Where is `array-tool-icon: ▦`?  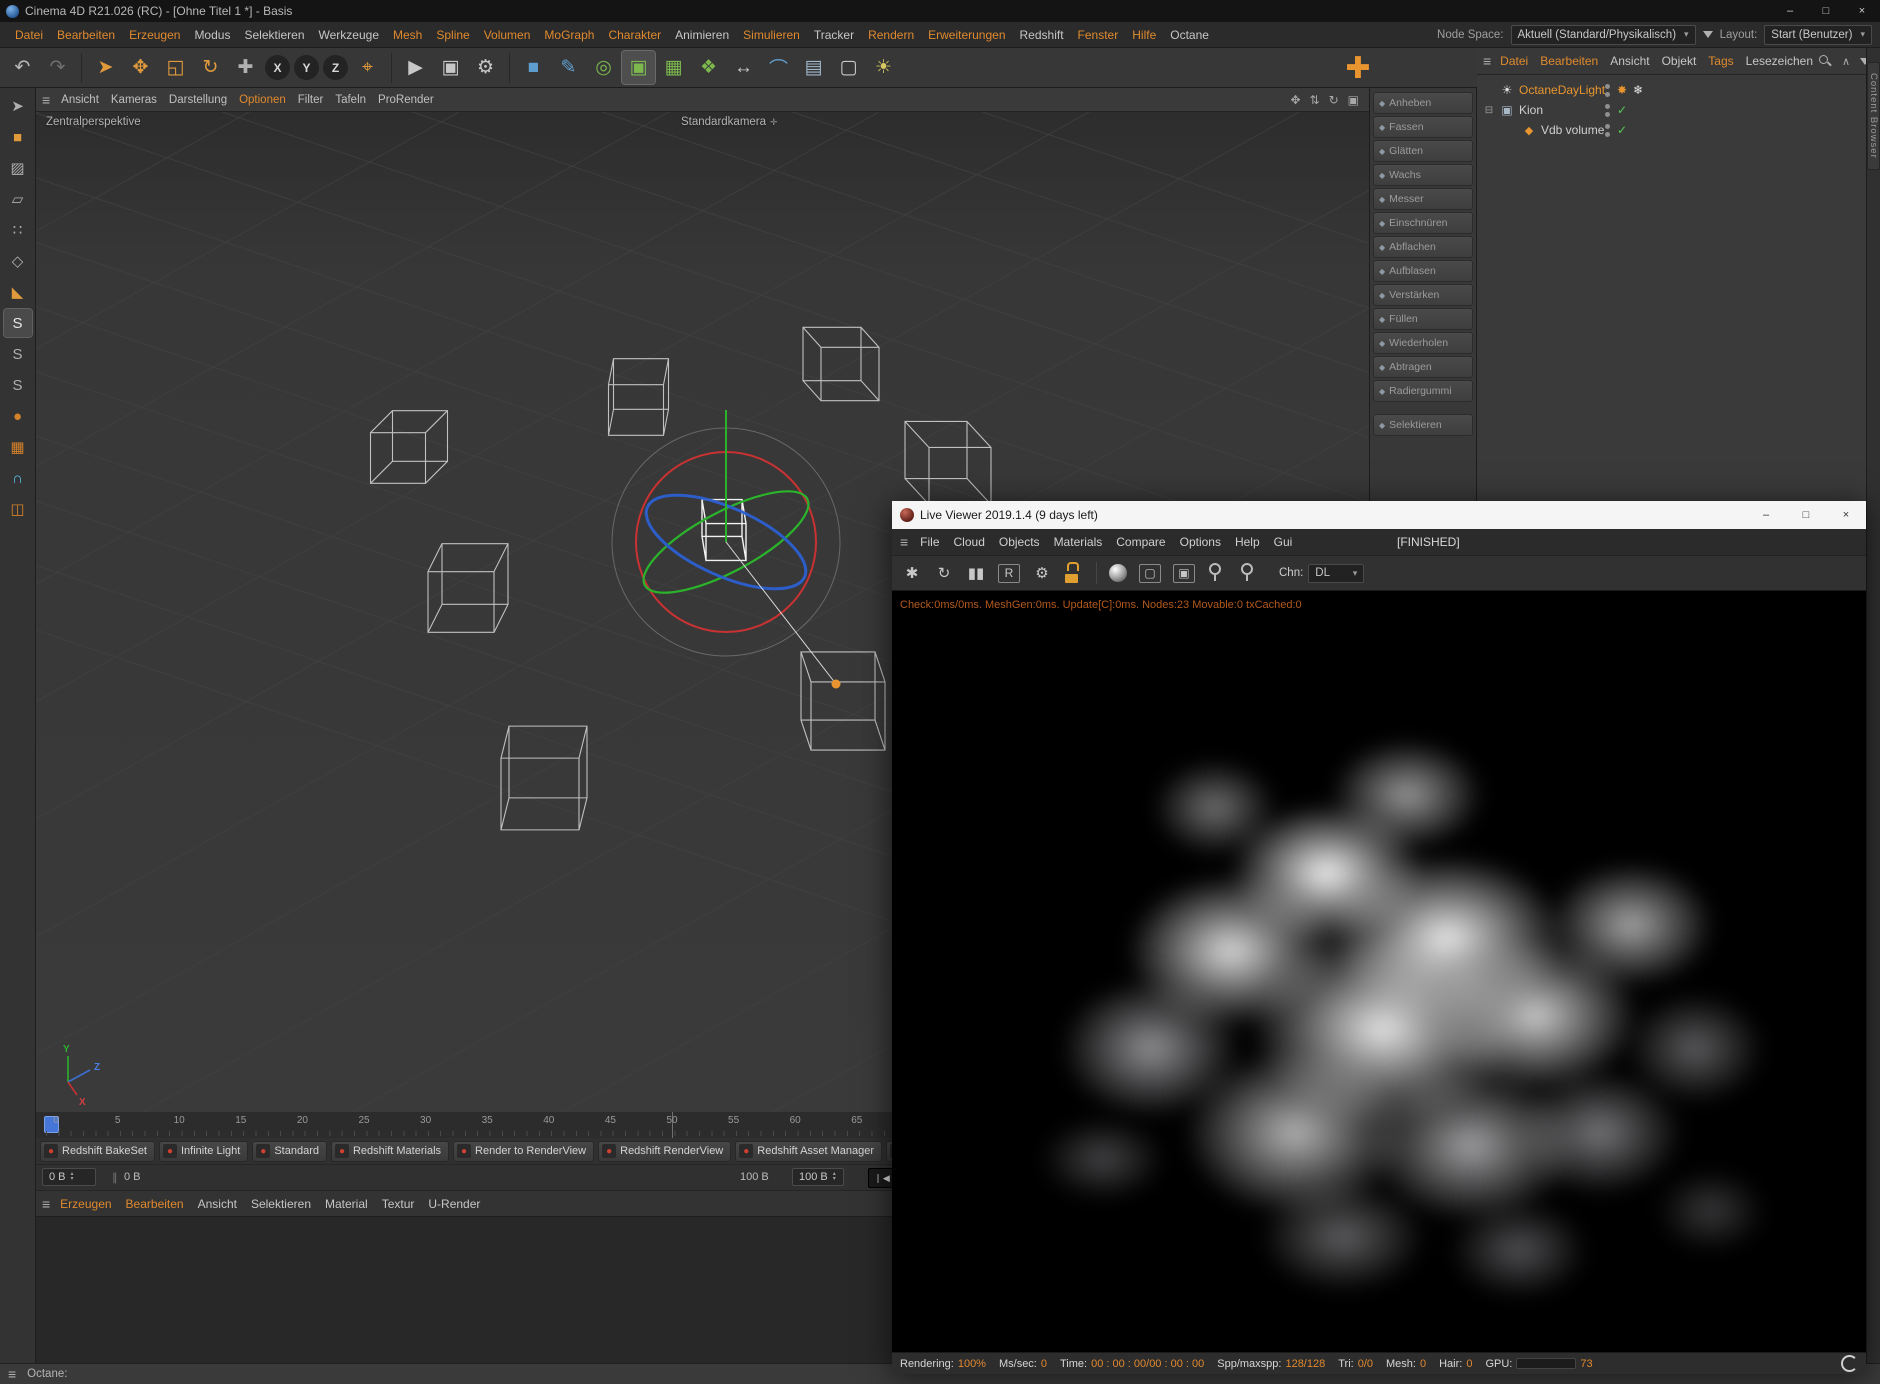
array-tool-icon: ▦ is located at coordinates (18, 447).